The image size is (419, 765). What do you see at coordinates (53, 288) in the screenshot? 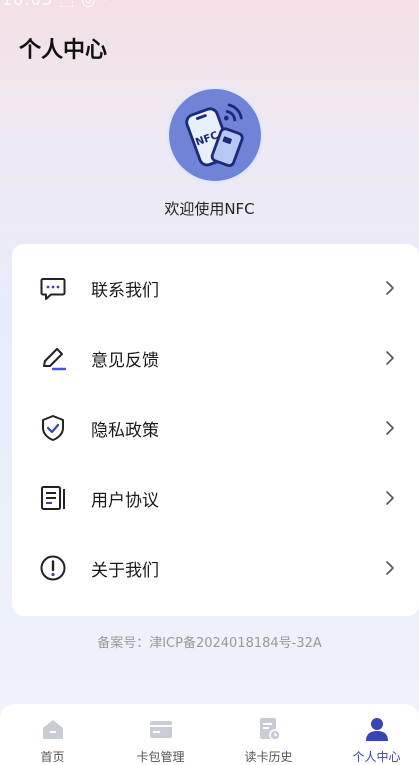
I see `message-icon` at bounding box center [53, 288].